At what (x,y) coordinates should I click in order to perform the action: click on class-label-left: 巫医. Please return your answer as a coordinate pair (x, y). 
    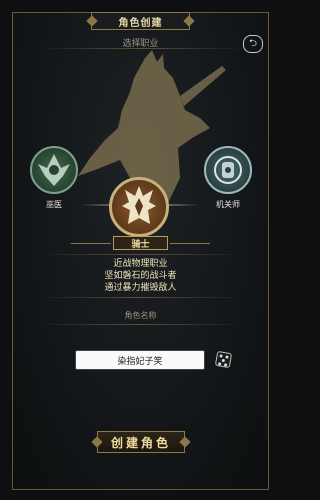
    Looking at the image, I should click on (54, 204).